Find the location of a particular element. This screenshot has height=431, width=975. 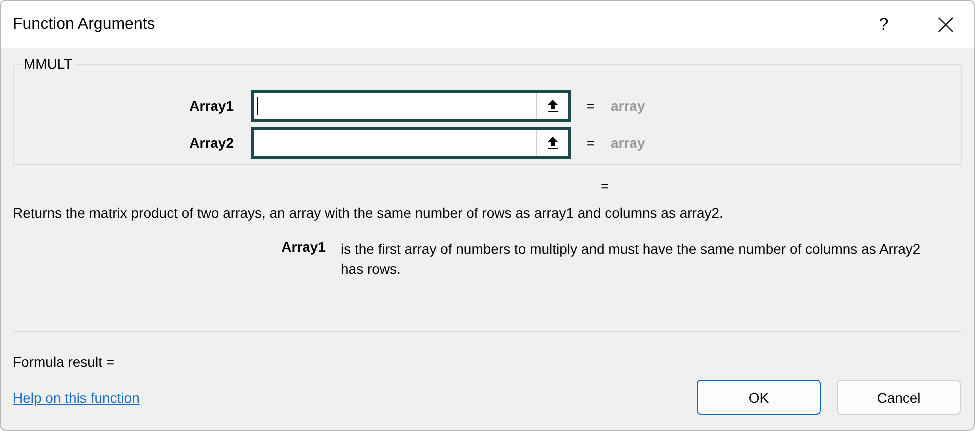

argument-name: Array1 is located at coordinates (303, 248).